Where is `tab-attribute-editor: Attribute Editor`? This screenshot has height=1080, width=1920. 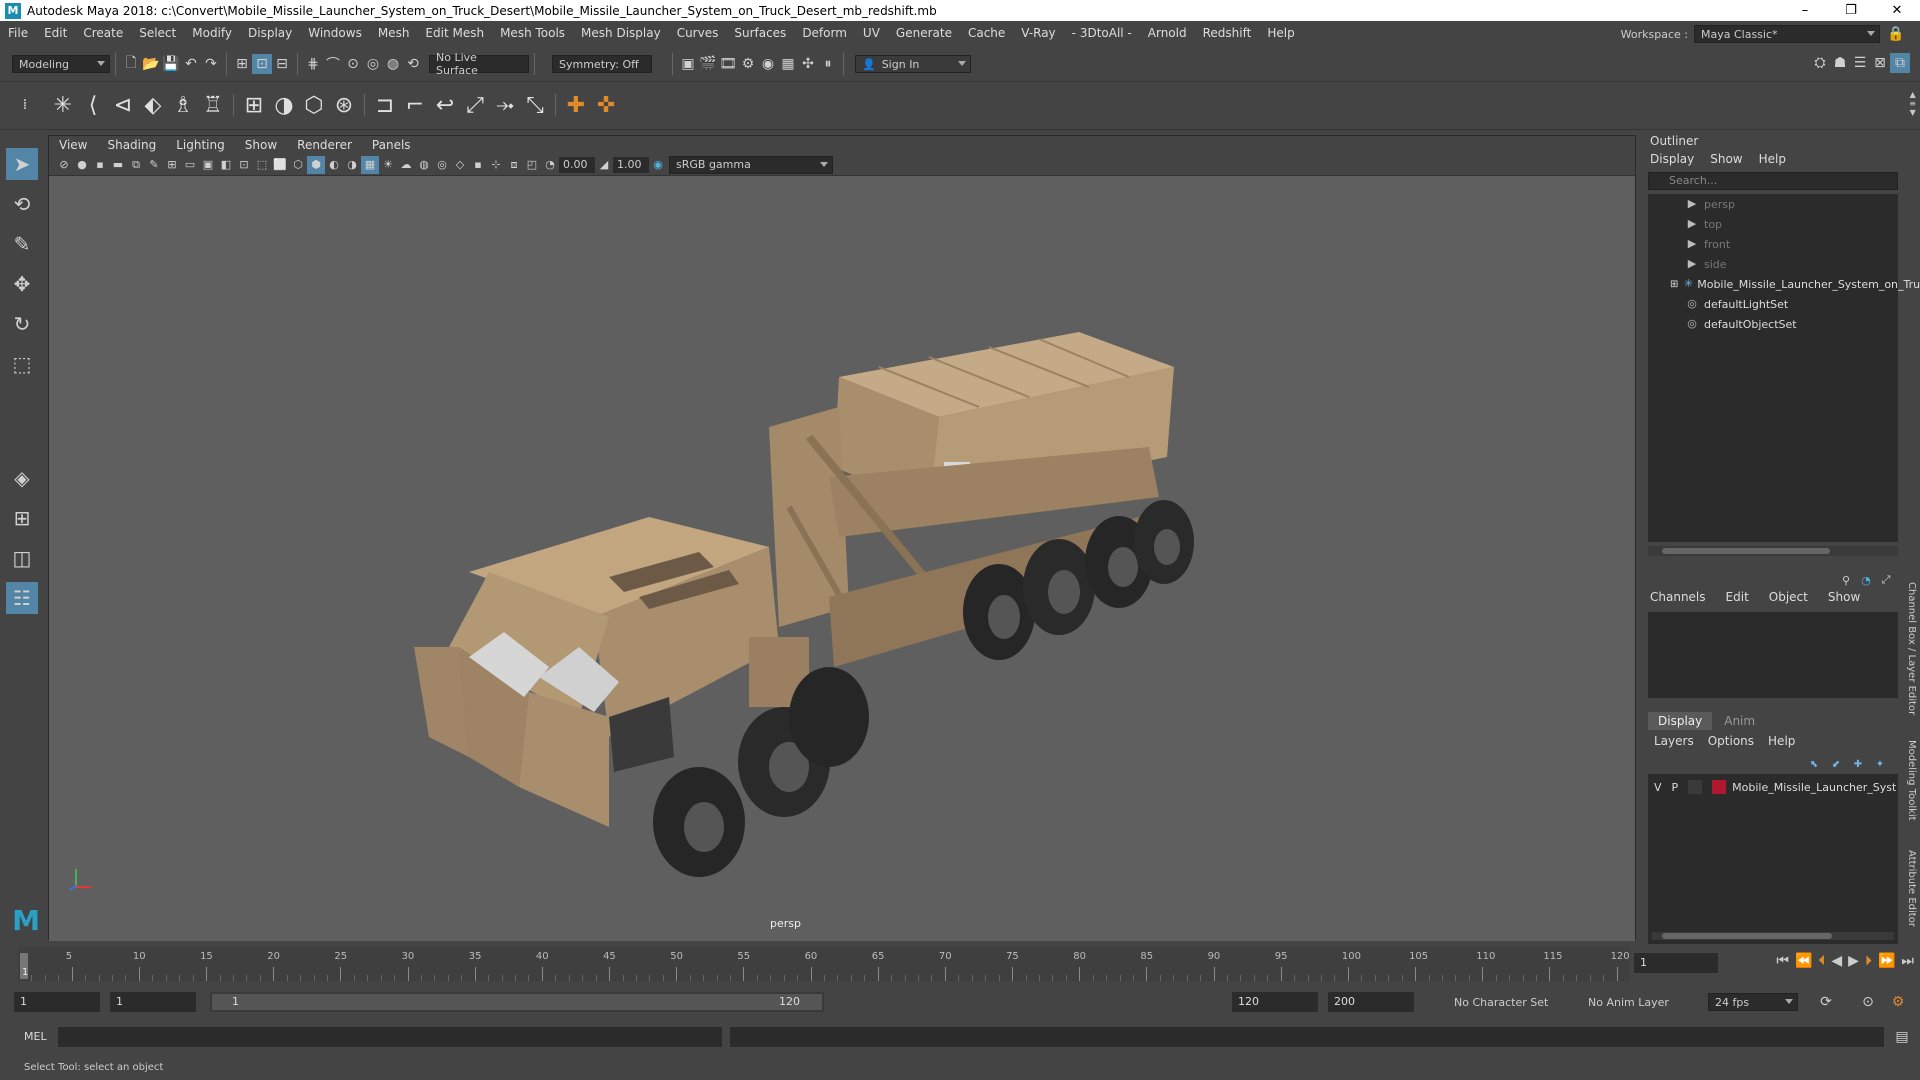 tab-attribute-editor: Attribute Editor is located at coordinates (1911, 888).